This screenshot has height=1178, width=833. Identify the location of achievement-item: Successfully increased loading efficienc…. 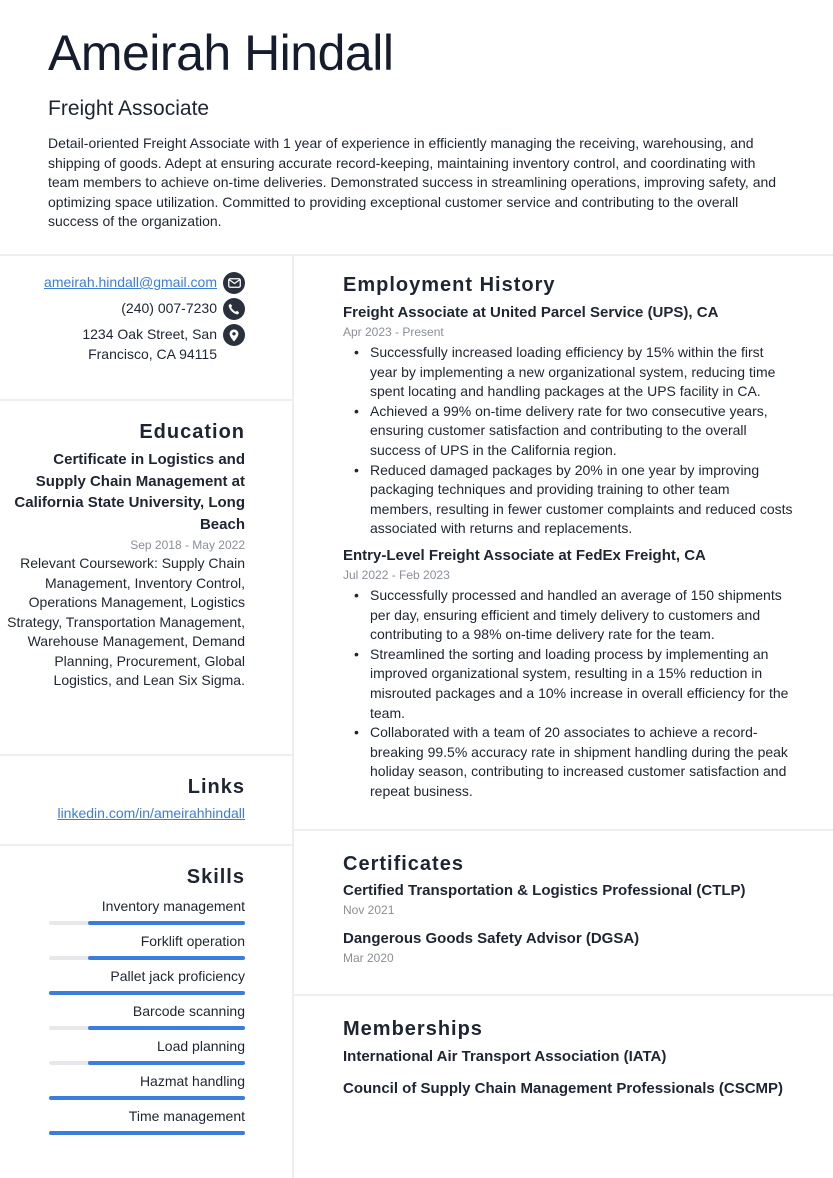
(568, 372).